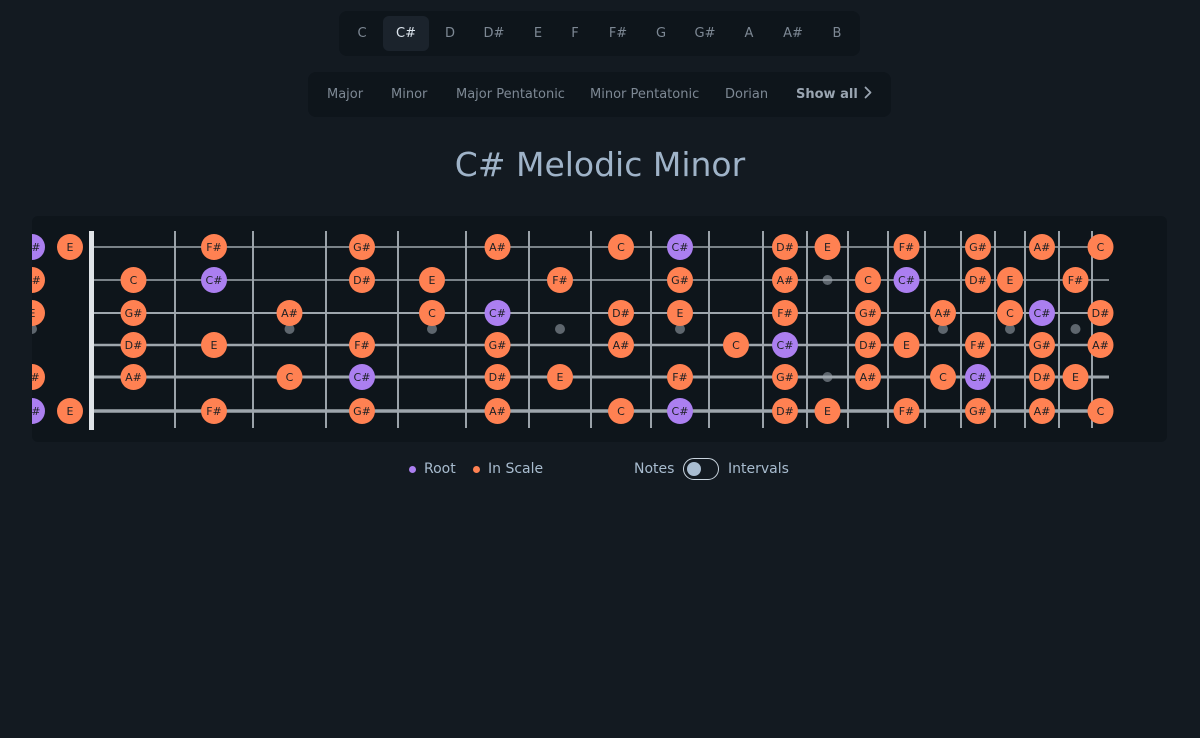 This screenshot has height=738, width=1200. Describe the element at coordinates (345, 94) in the screenshot. I see `scale-major: Major` at that location.